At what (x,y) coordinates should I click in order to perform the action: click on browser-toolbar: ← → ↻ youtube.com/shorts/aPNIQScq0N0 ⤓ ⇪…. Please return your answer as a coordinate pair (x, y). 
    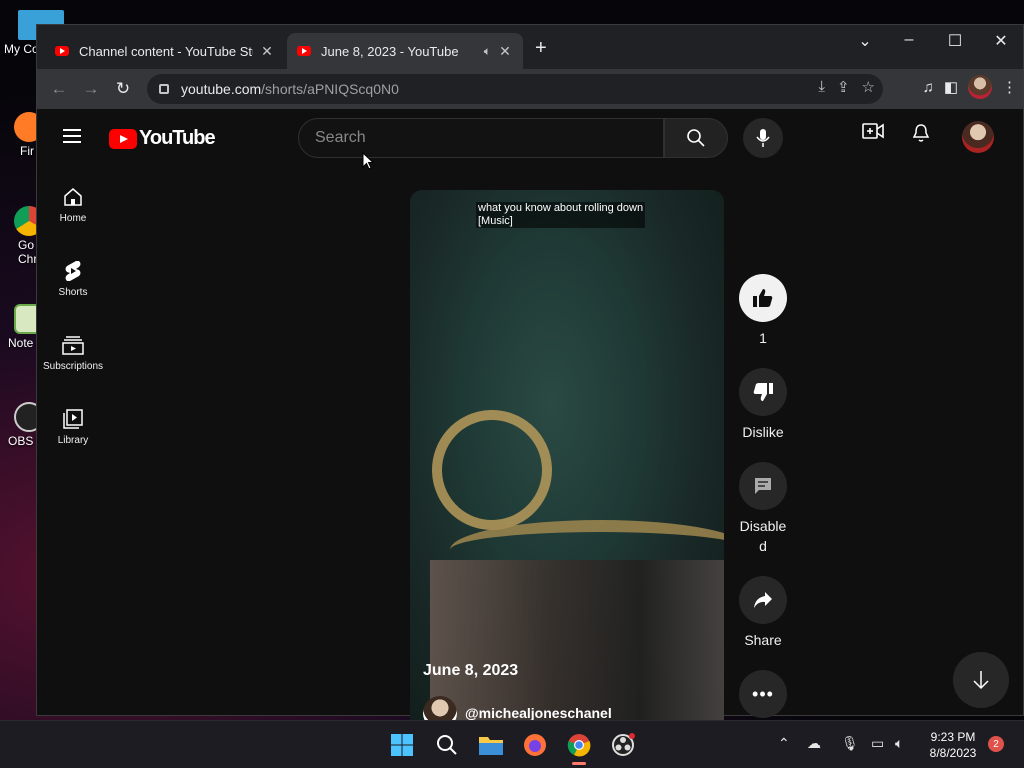
    Looking at the image, I should click on (530, 89).